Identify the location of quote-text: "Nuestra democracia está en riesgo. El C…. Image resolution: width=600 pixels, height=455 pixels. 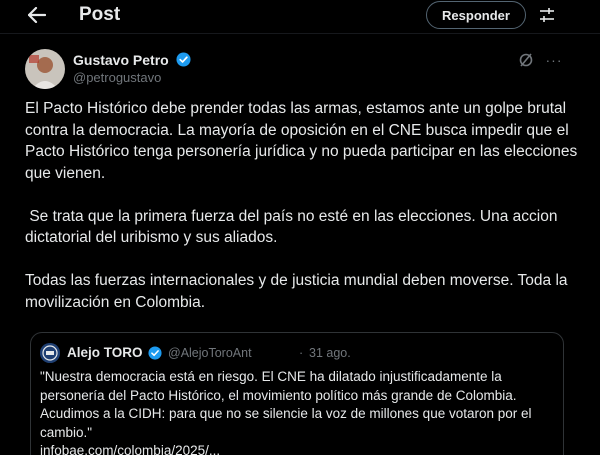
(286, 404).